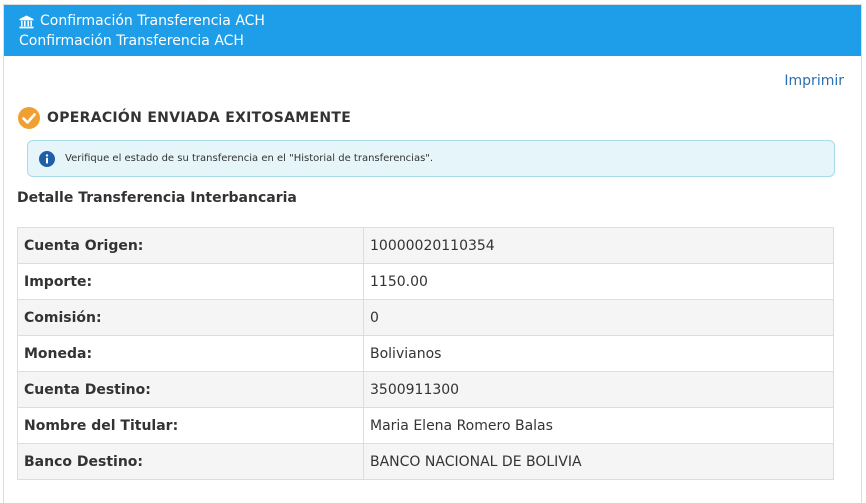  What do you see at coordinates (29, 118) in the screenshot?
I see `check-circle-icon` at bounding box center [29, 118].